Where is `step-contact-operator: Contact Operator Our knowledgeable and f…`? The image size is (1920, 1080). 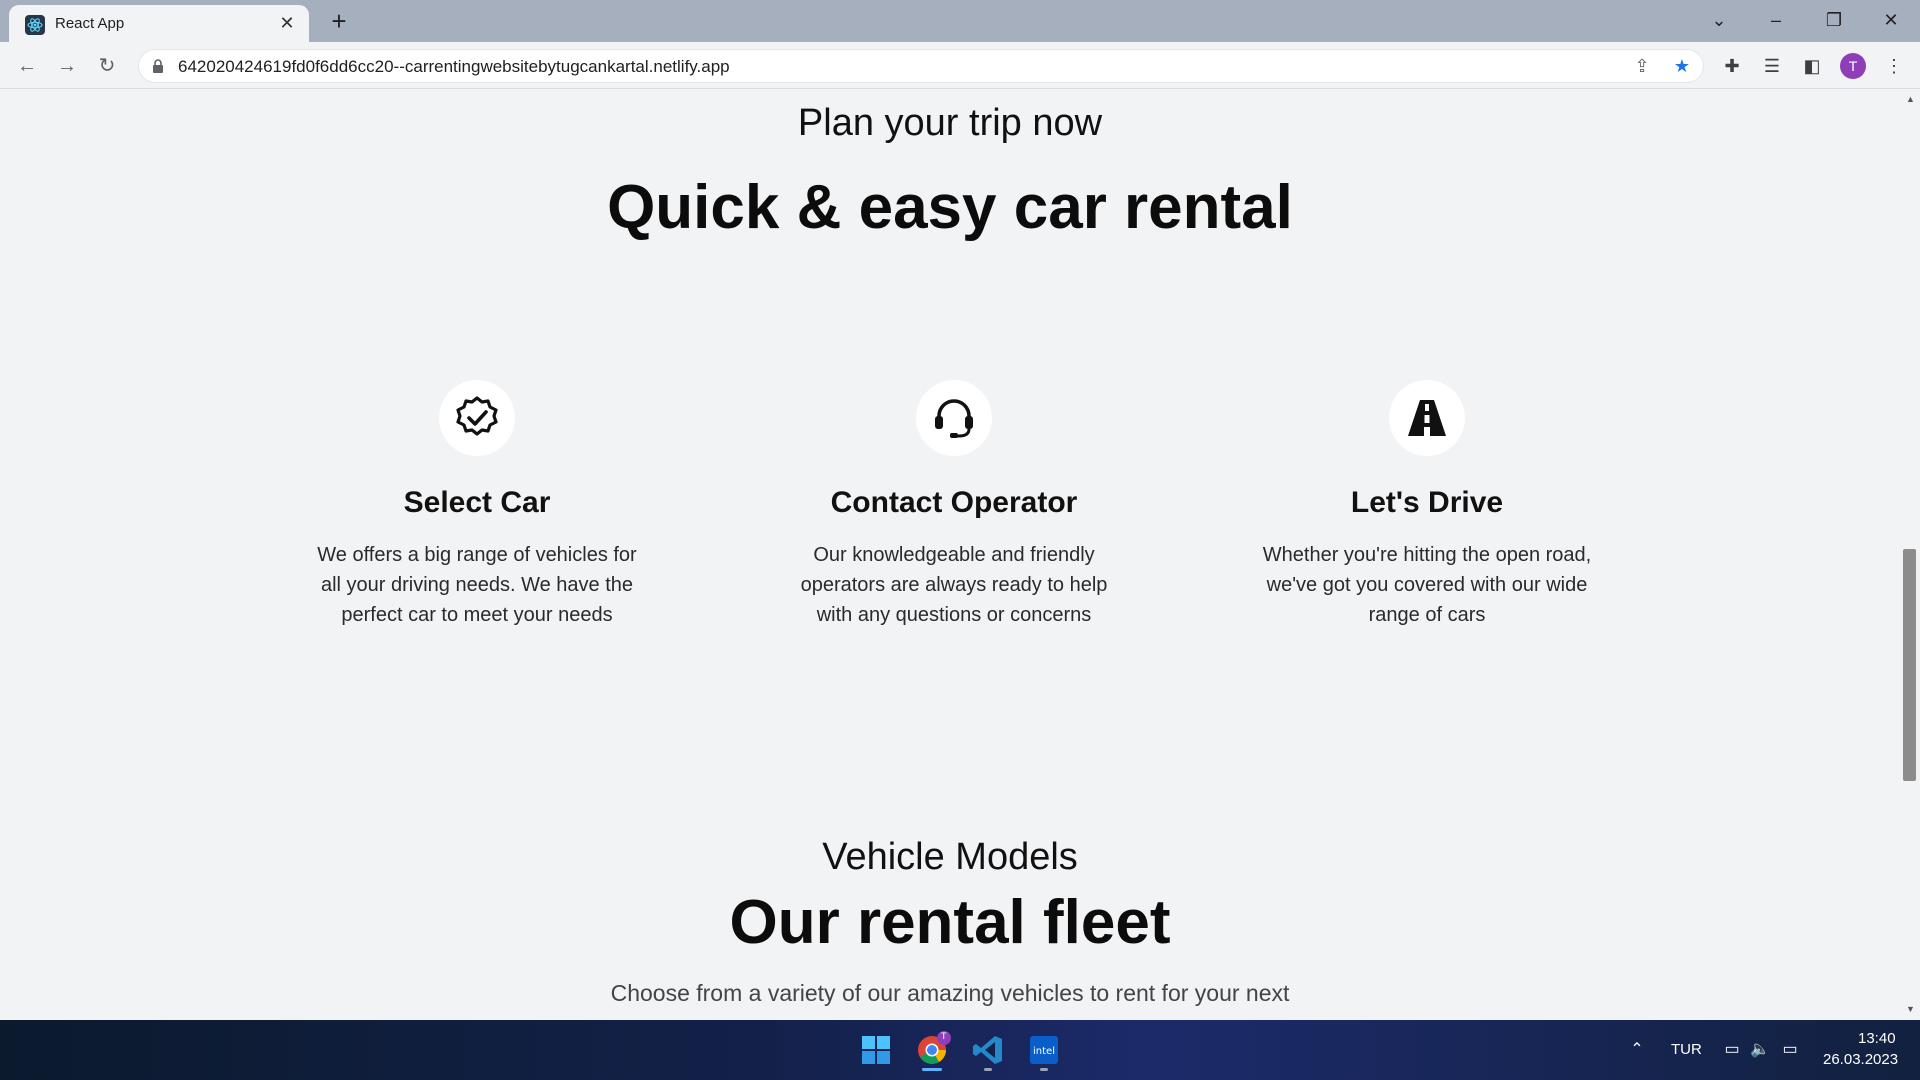
step-contact-operator: Contact Operator Our knowledgeable and f… is located at coordinates (954, 505).